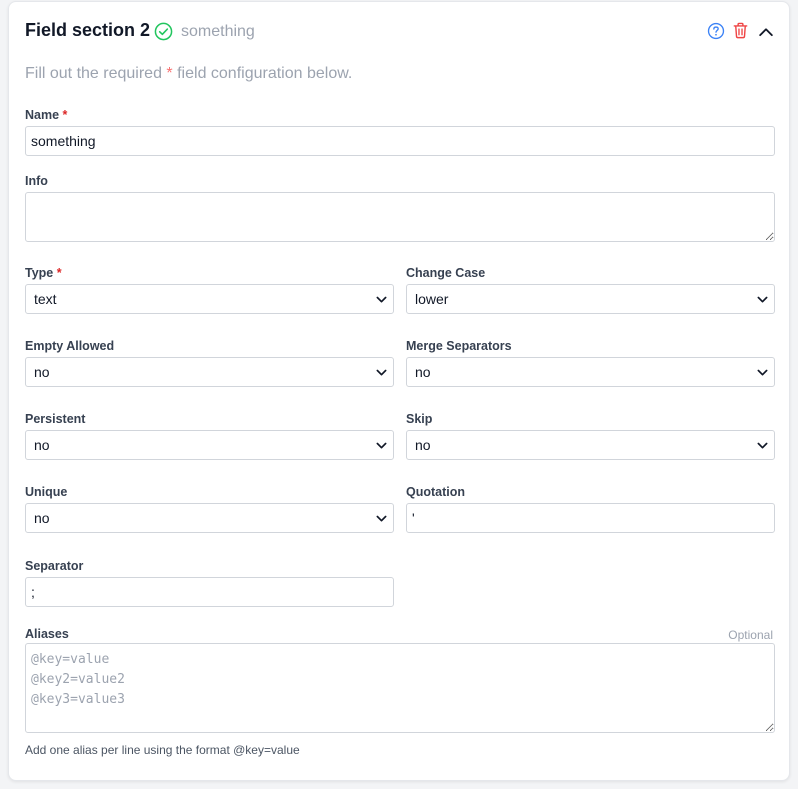  Describe the element at coordinates (55, 419) in the screenshot. I see `persistent-label: Persistent` at that location.